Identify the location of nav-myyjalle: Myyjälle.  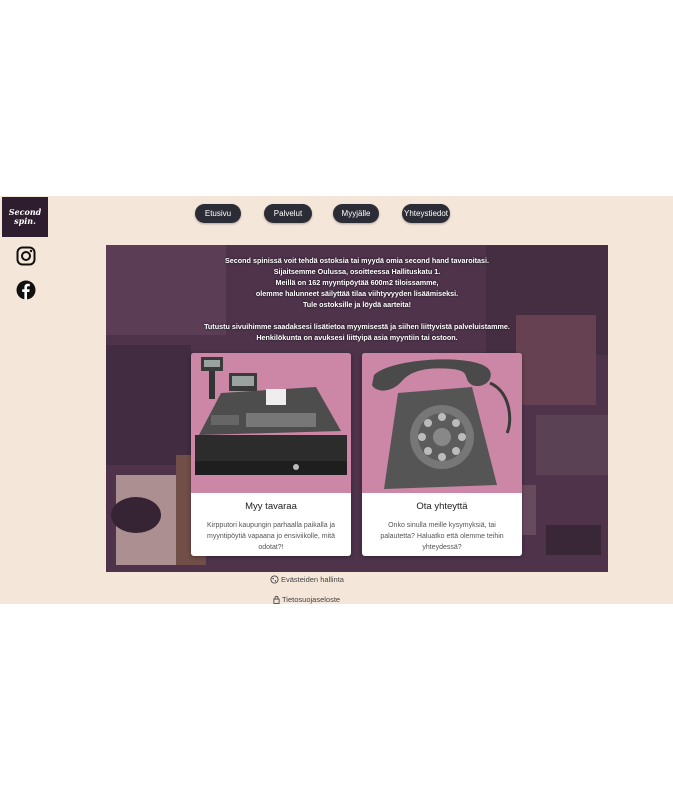
(356, 213).